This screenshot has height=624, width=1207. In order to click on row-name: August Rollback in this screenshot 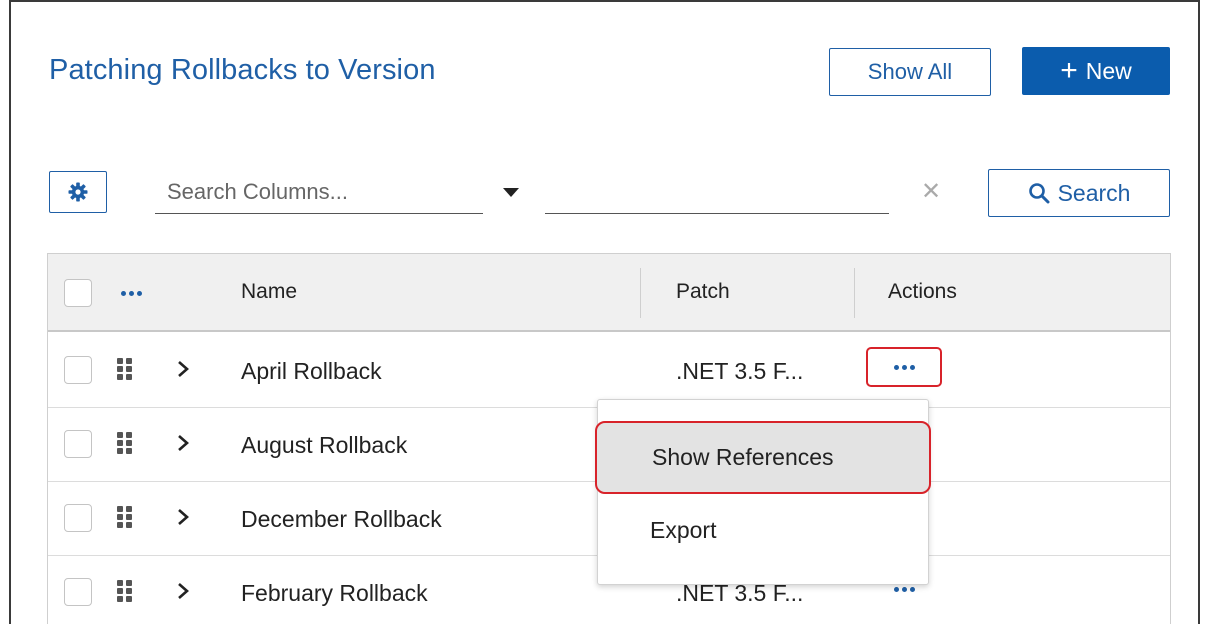, I will do `click(324, 445)`.